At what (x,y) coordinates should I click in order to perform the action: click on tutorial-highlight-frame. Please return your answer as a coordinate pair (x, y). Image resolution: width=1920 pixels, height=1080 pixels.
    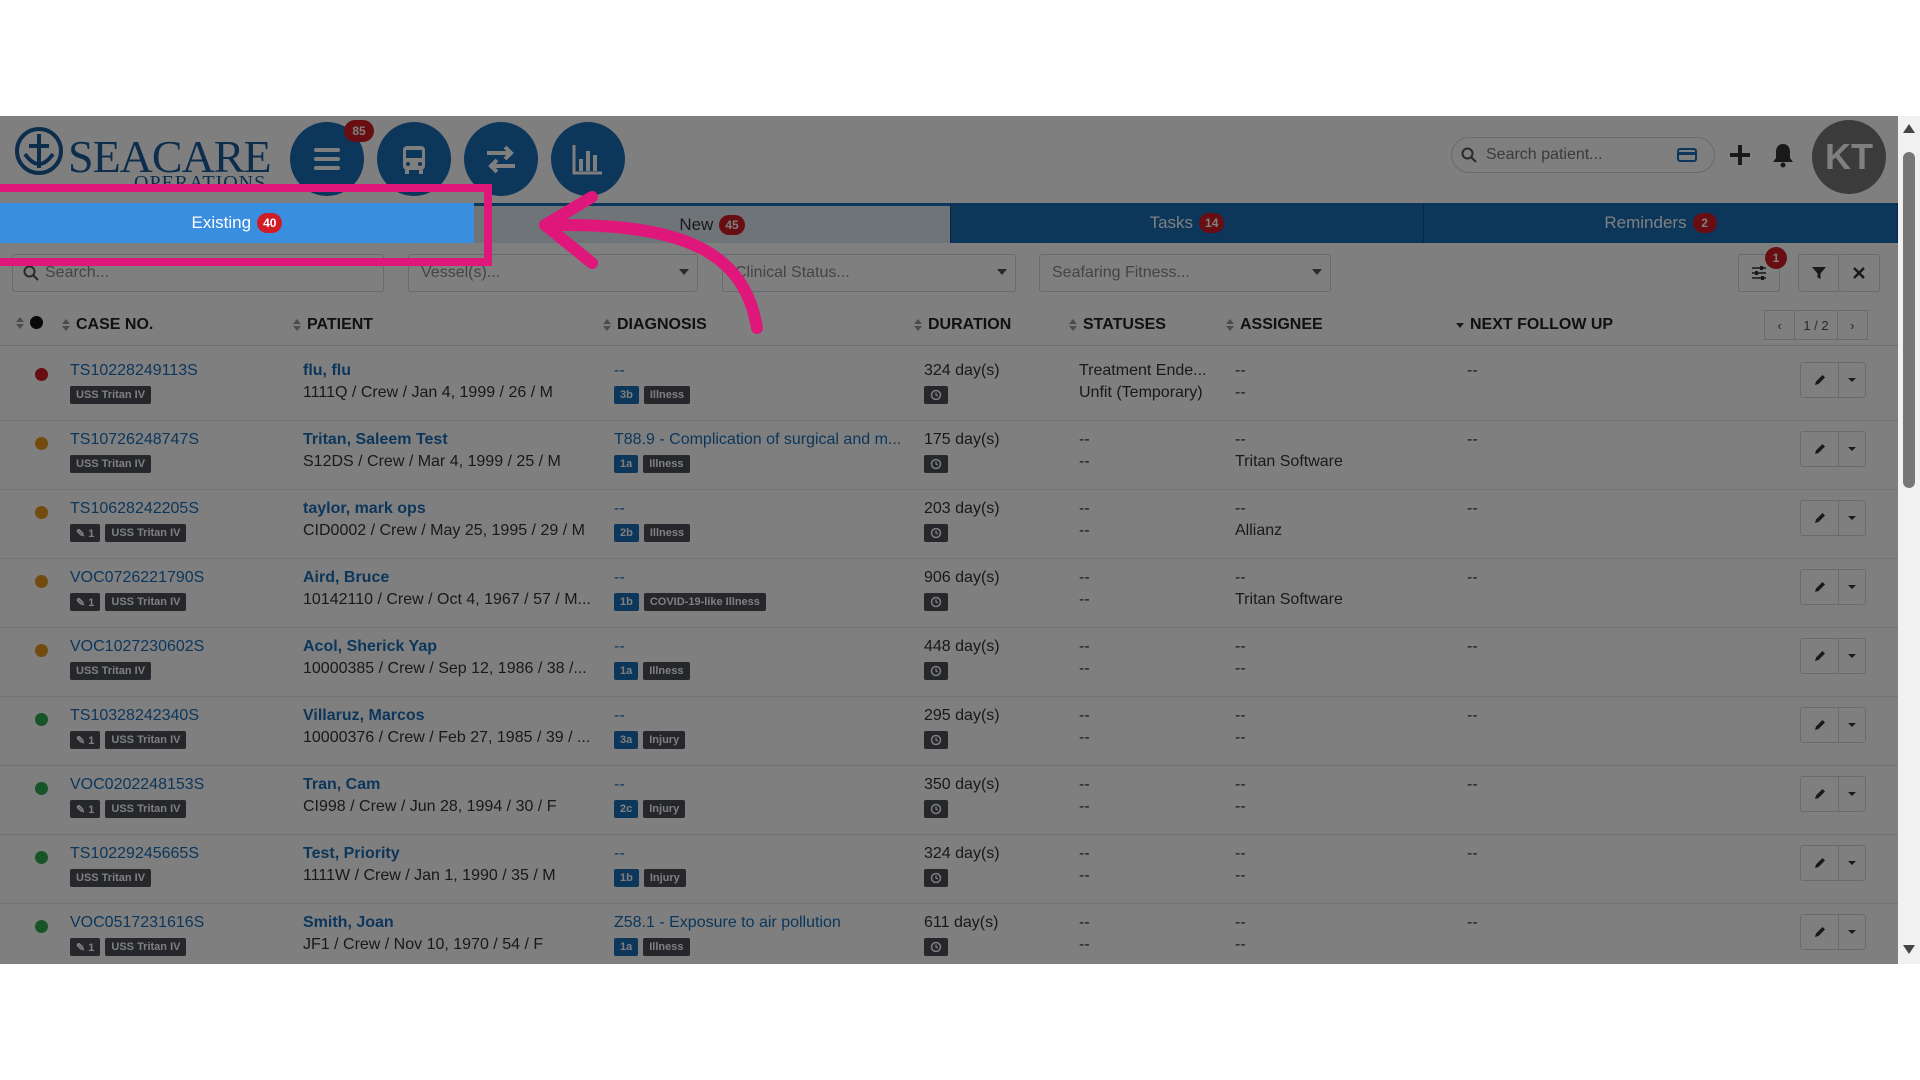
    Looking at the image, I should click on (246, 225).